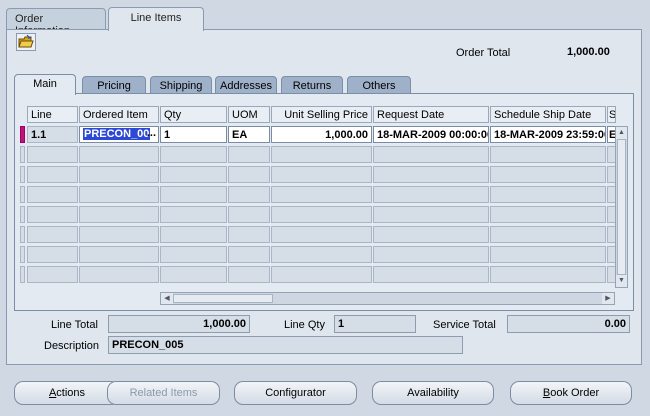 The height and width of the screenshot is (416, 650). Describe the element at coordinates (321, 134) in the screenshot. I see `cell-unit-selling-price: 1,000.00` at that location.